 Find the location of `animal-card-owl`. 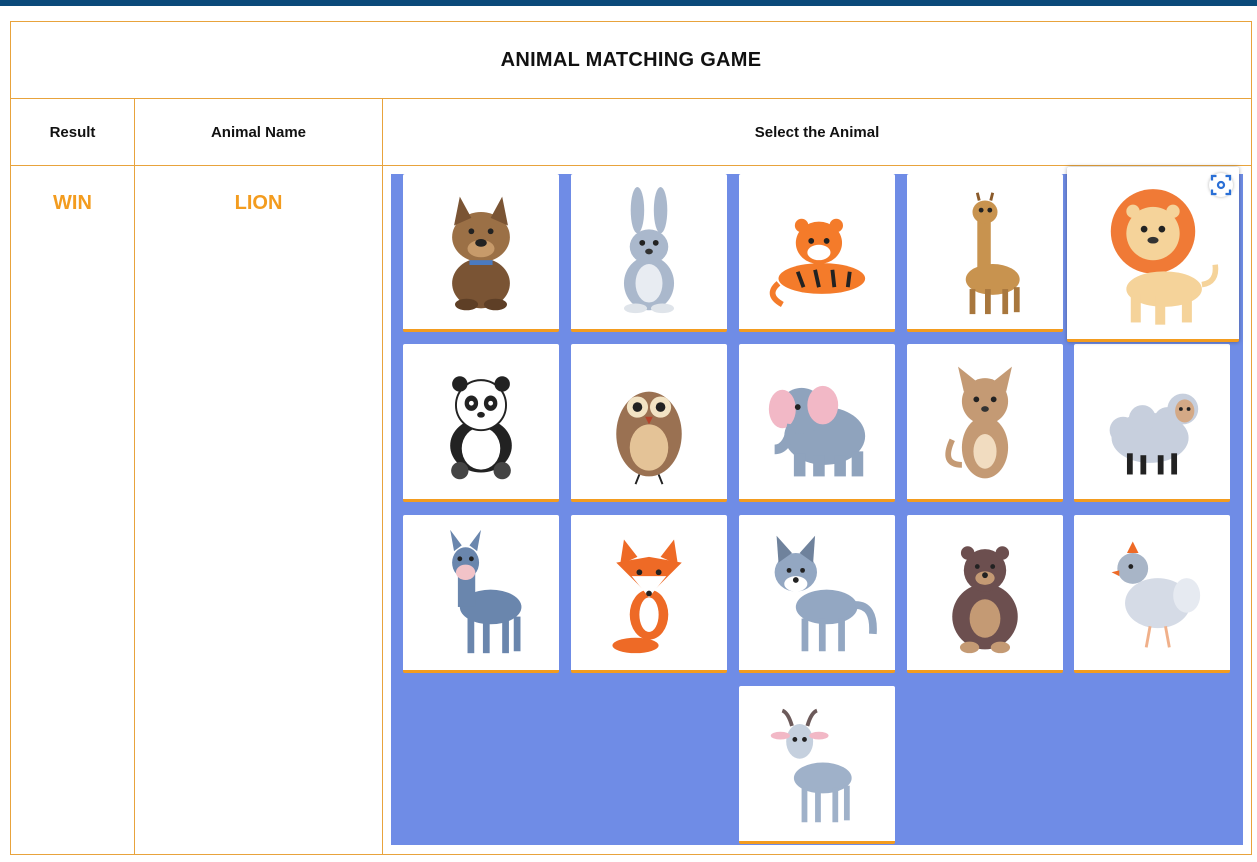

animal-card-owl is located at coordinates (649, 423).